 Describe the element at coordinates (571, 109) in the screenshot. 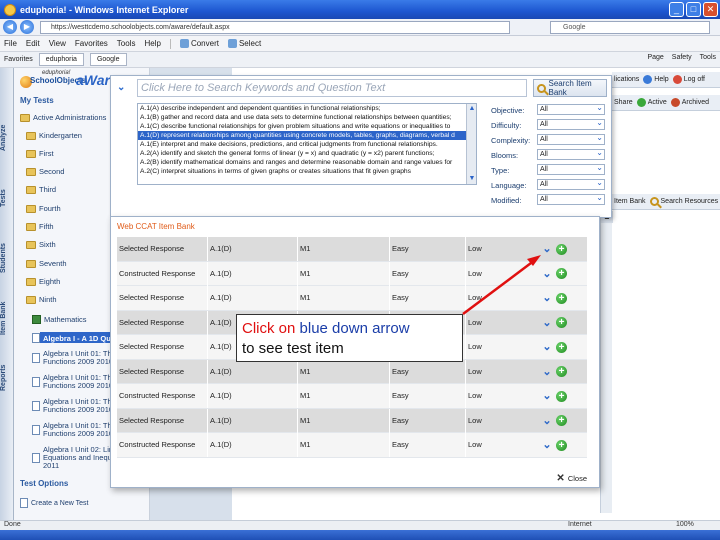

I see `objective-select: All` at that location.